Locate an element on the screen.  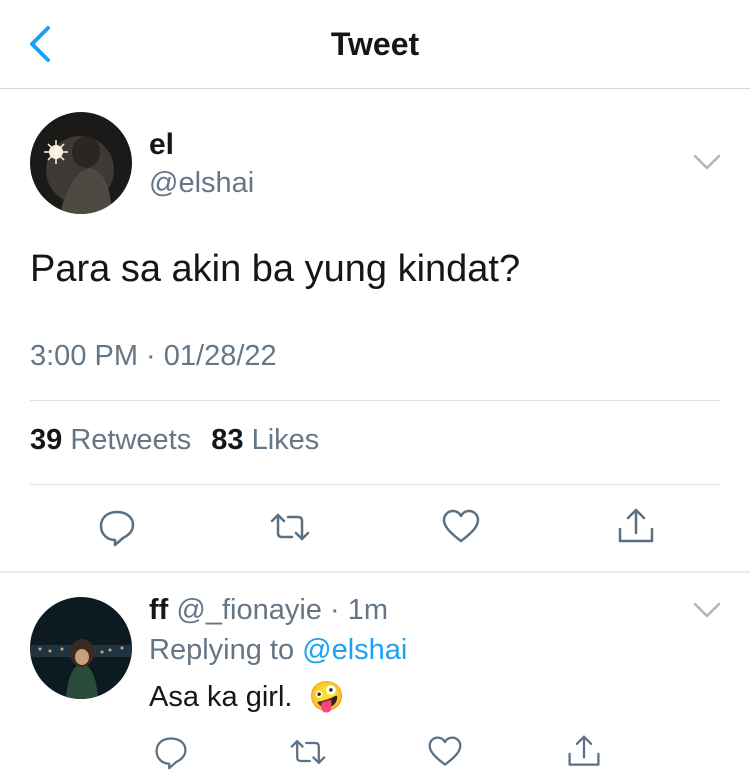
zany-face-emoji: 🤪 is located at coordinates (326, 697).